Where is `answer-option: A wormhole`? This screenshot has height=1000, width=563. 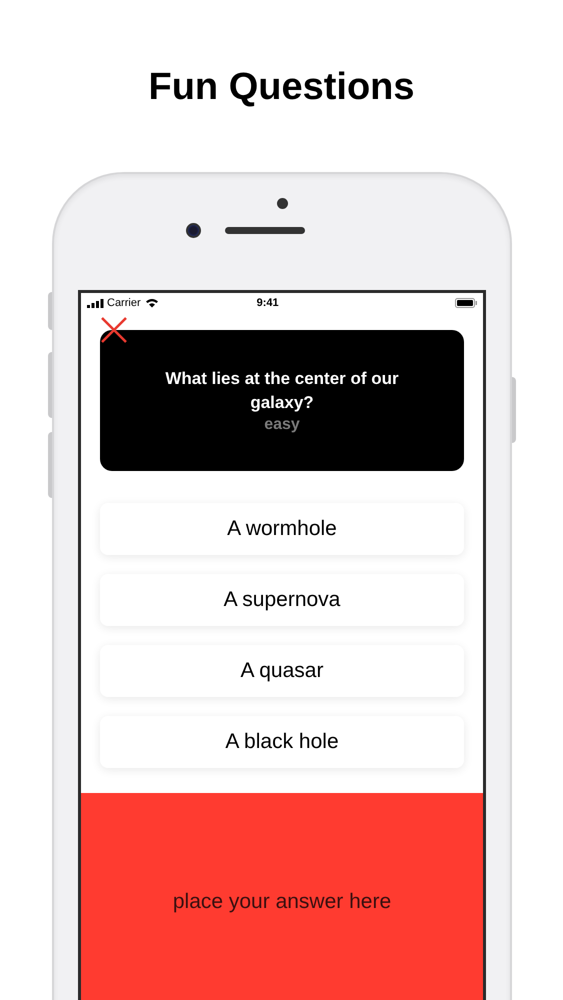 answer-option: A wormhole is located at coordinates (282, 529).